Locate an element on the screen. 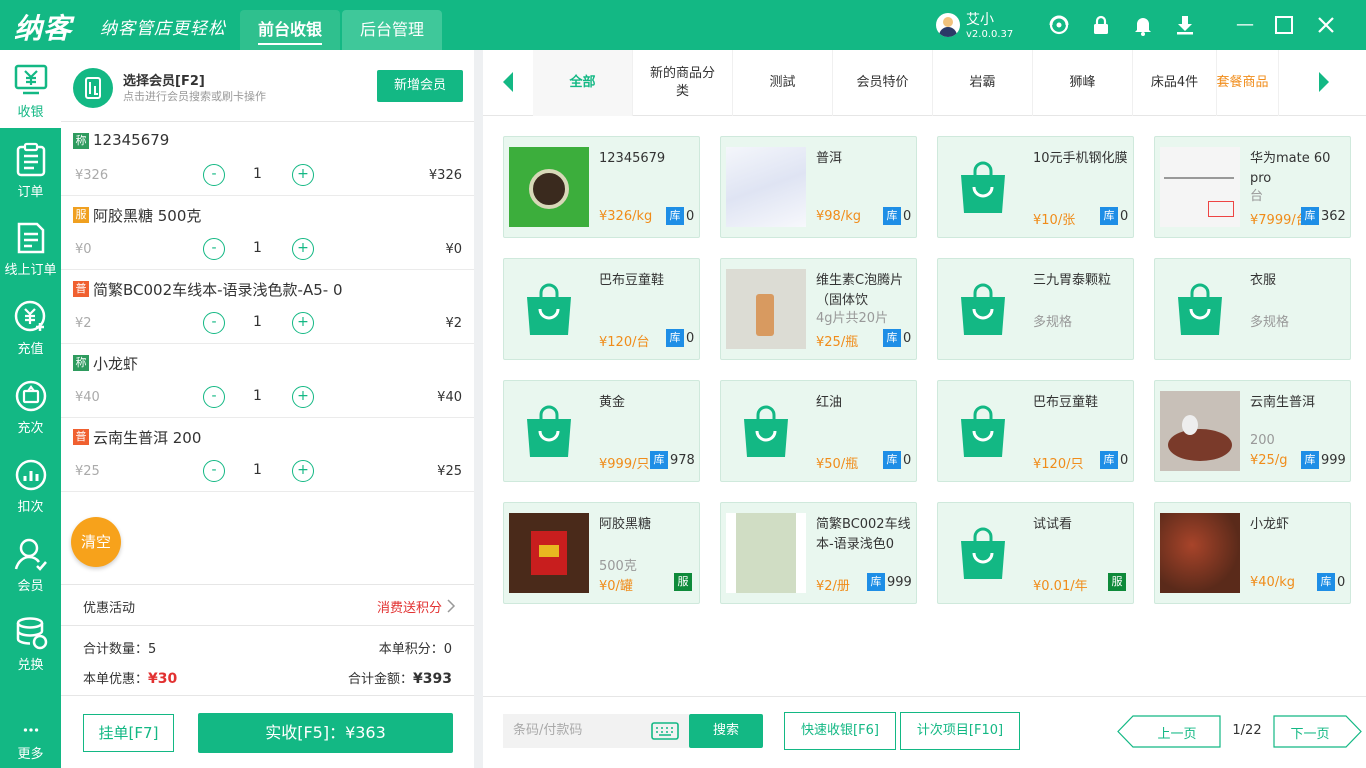 The width and height of the screenshot is (1366, 768). product-card: 华为mate 60 pro 台 ¥7999/台库 362 is located at coordinates (1252, 187).